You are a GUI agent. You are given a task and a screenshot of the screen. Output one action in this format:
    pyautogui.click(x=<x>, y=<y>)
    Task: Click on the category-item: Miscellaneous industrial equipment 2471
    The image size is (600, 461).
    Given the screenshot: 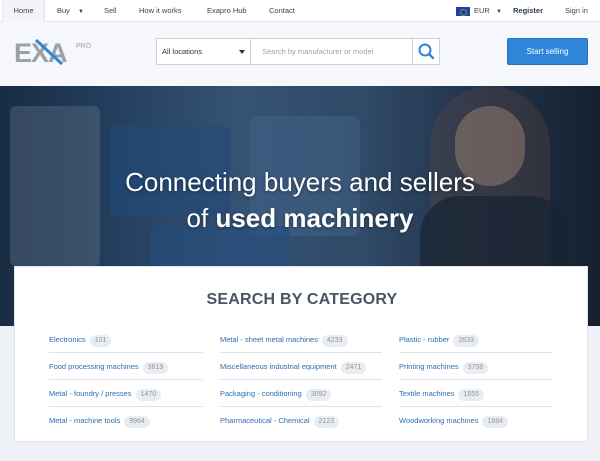 What is the action you would take?
    pyautogui.click(x=301, y=366)
    